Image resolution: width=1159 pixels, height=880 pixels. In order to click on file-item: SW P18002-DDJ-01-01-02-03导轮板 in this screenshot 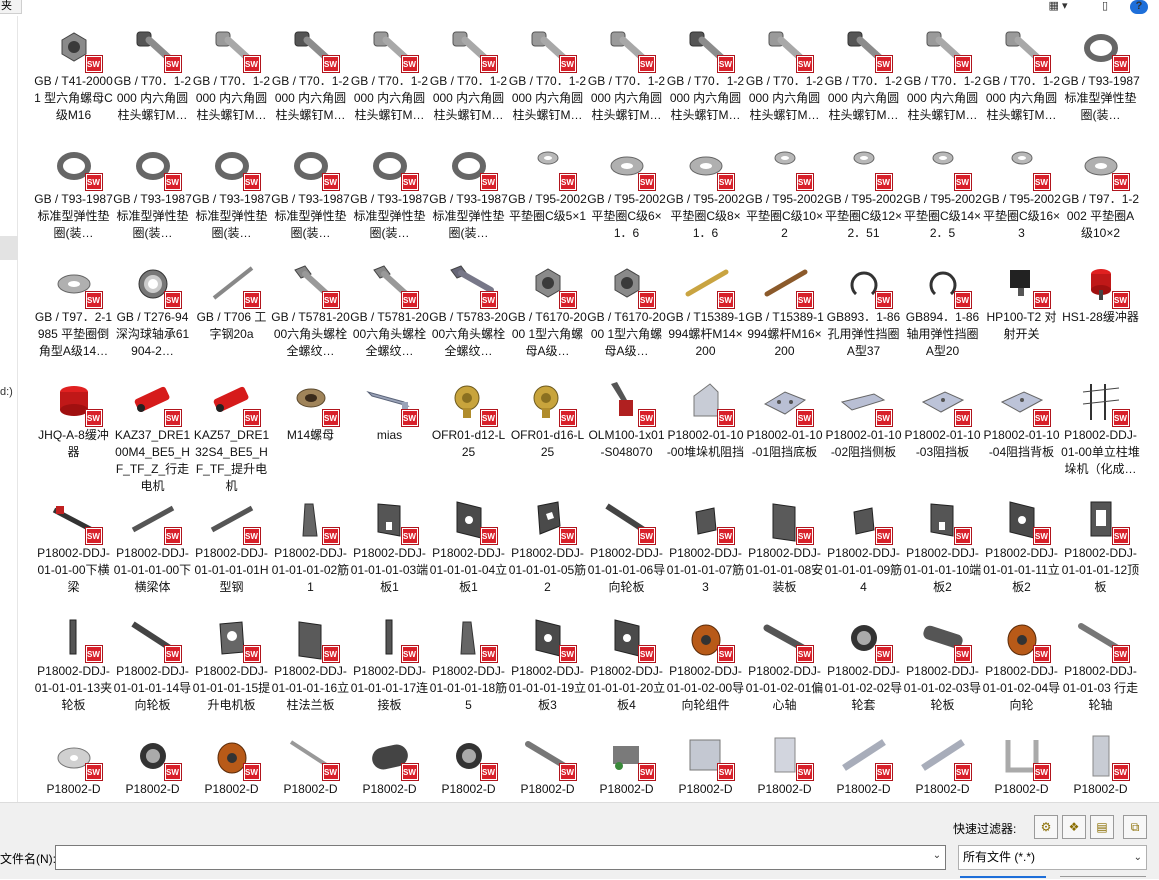, I will do `click(942, 665)`.